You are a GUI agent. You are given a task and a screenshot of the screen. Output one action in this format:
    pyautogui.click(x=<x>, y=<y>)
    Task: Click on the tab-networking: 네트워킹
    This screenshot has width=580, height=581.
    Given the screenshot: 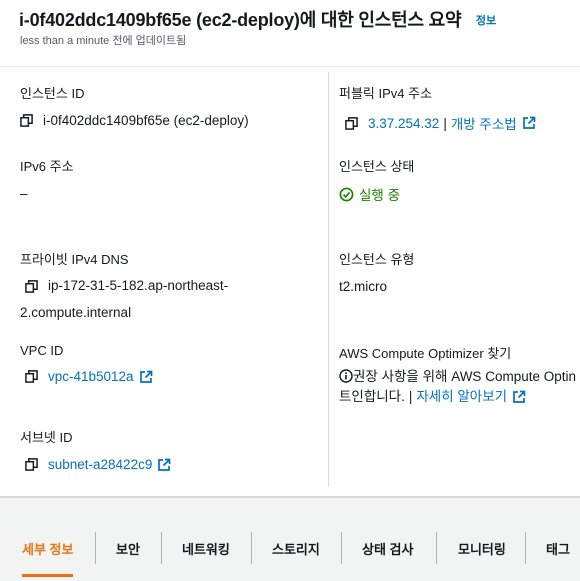 What is the action you would take?
    pyautogui.click(x=206, y=550)
    